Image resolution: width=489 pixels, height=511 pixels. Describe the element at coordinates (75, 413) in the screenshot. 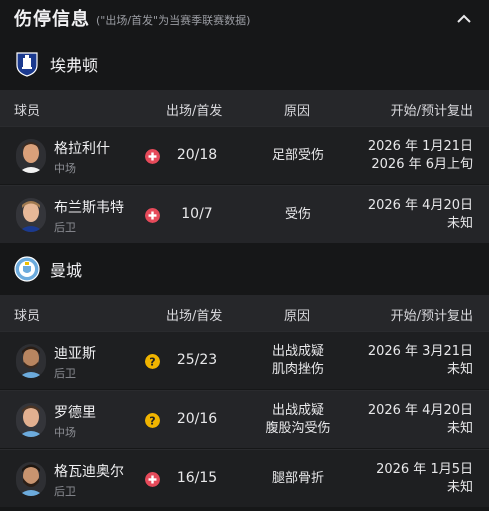

I see `player-name: 罗德里` at that location.